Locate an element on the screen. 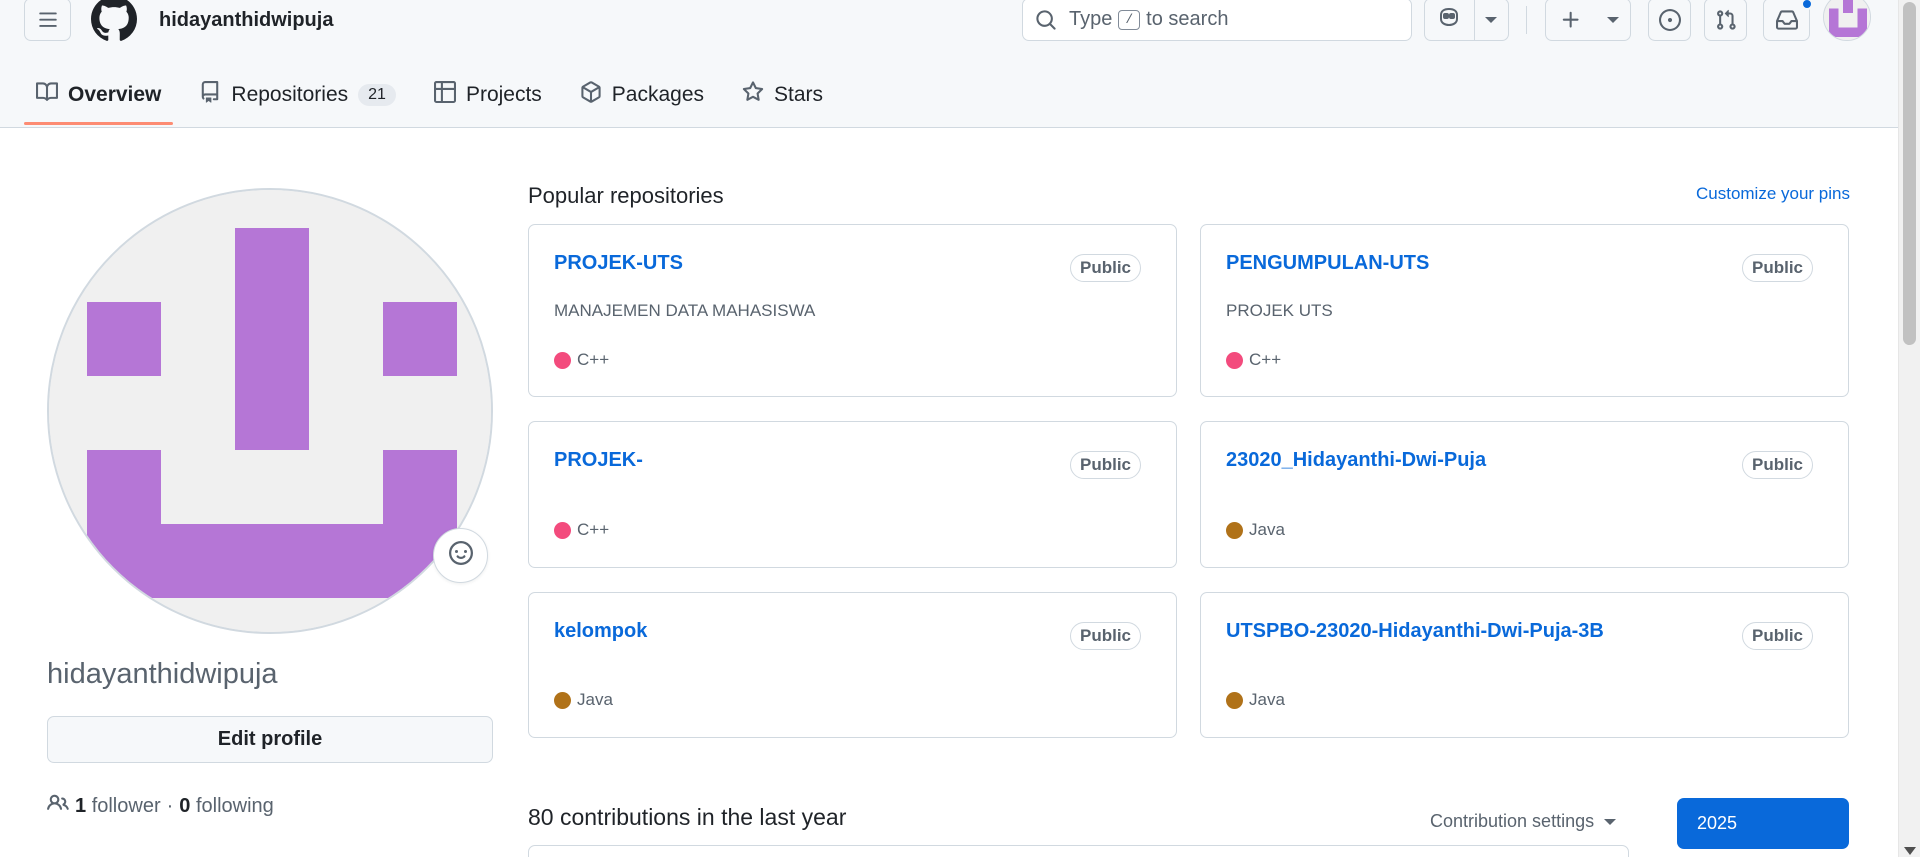  scrollbar-thumb is located at coordinates (1909, 173).